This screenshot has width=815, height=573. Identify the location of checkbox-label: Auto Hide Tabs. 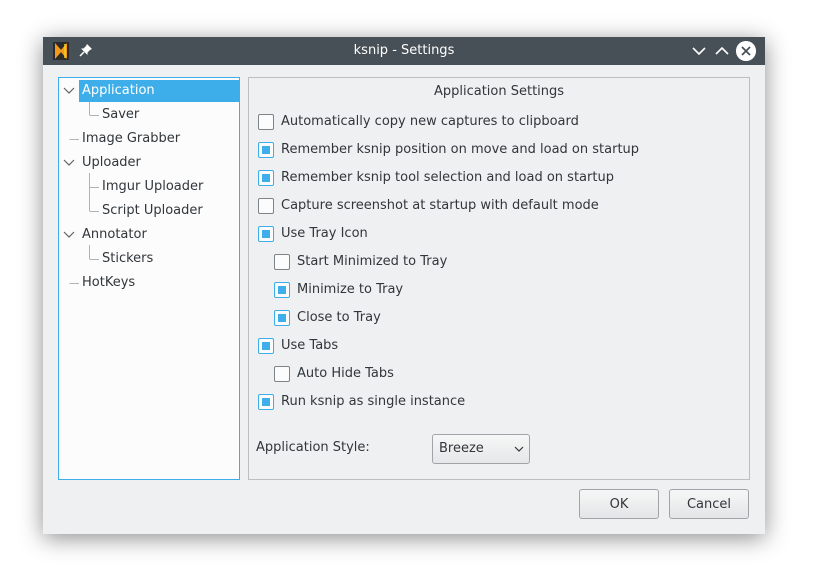
(345, 373).